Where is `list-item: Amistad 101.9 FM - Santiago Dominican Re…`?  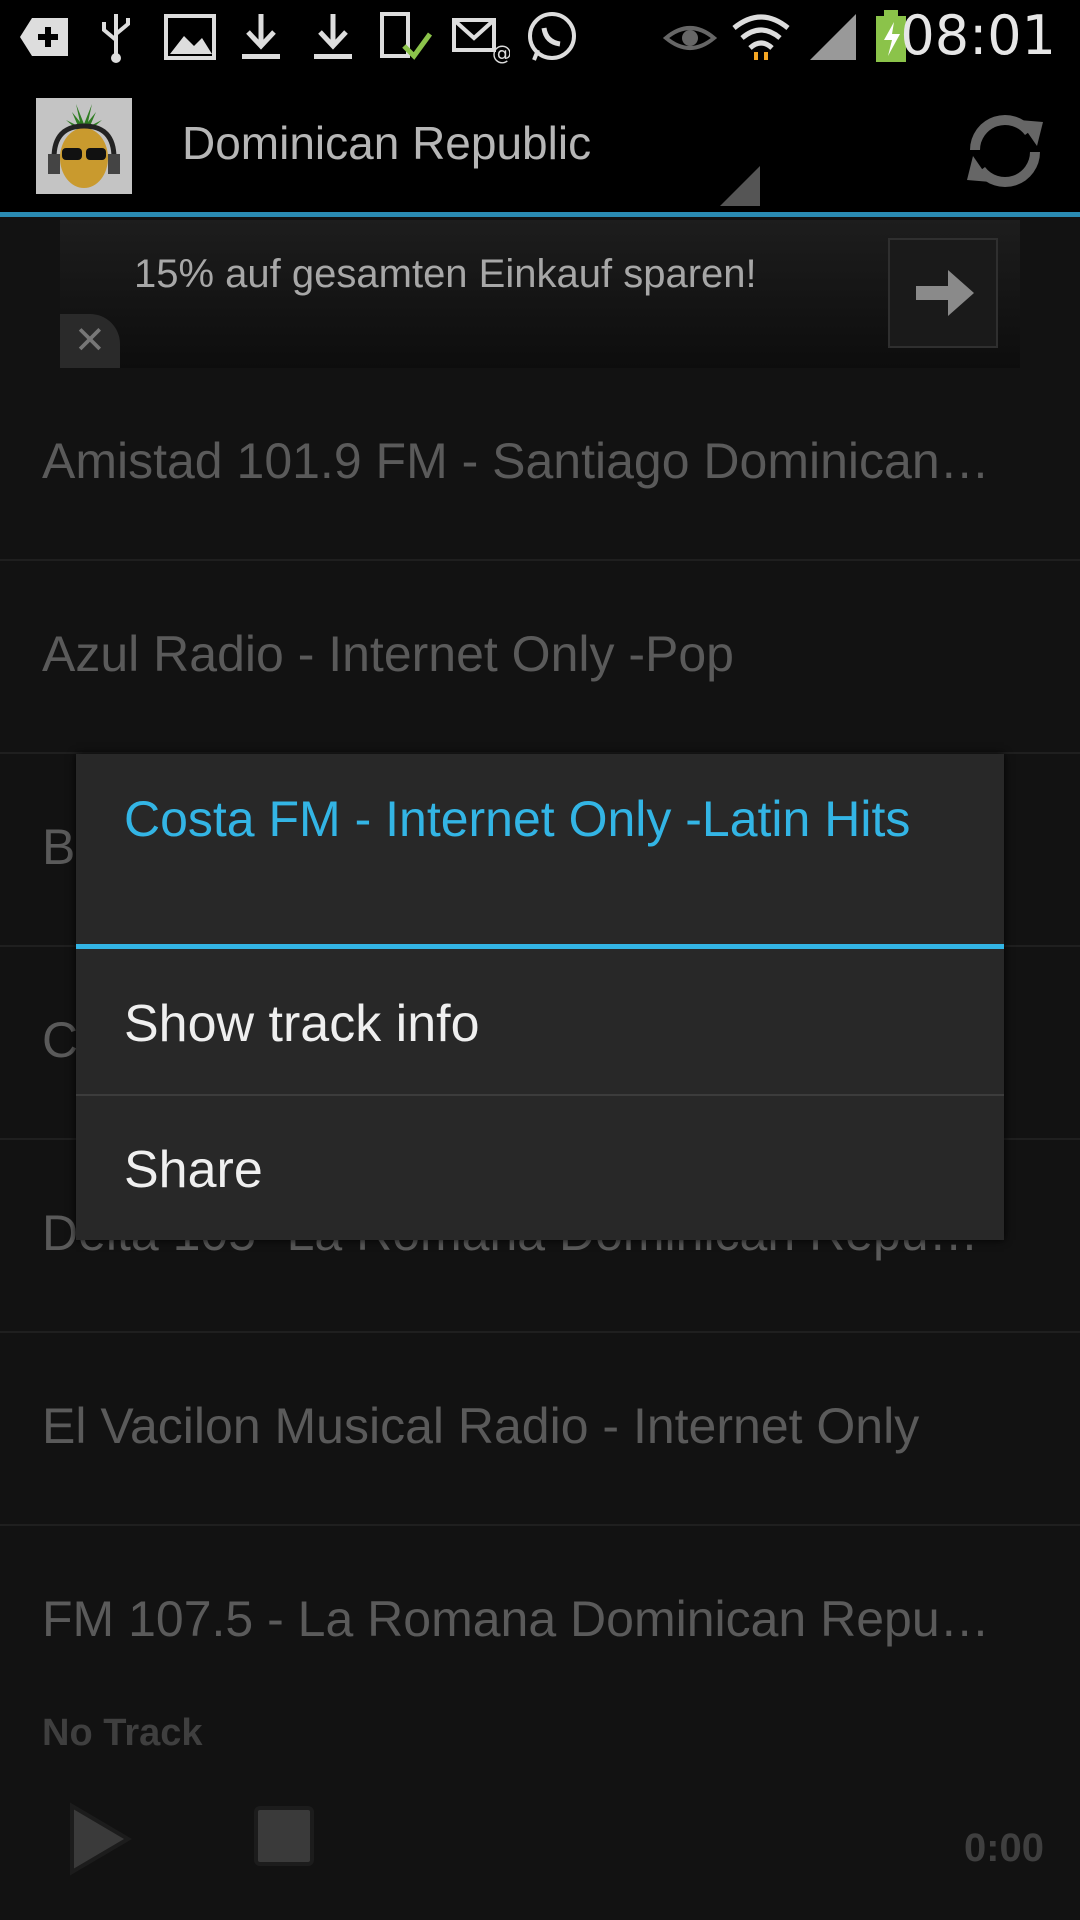 list-item: Amistad 101.9 FM - Santiago Dominican Re… is located at coordinates (540, 464).